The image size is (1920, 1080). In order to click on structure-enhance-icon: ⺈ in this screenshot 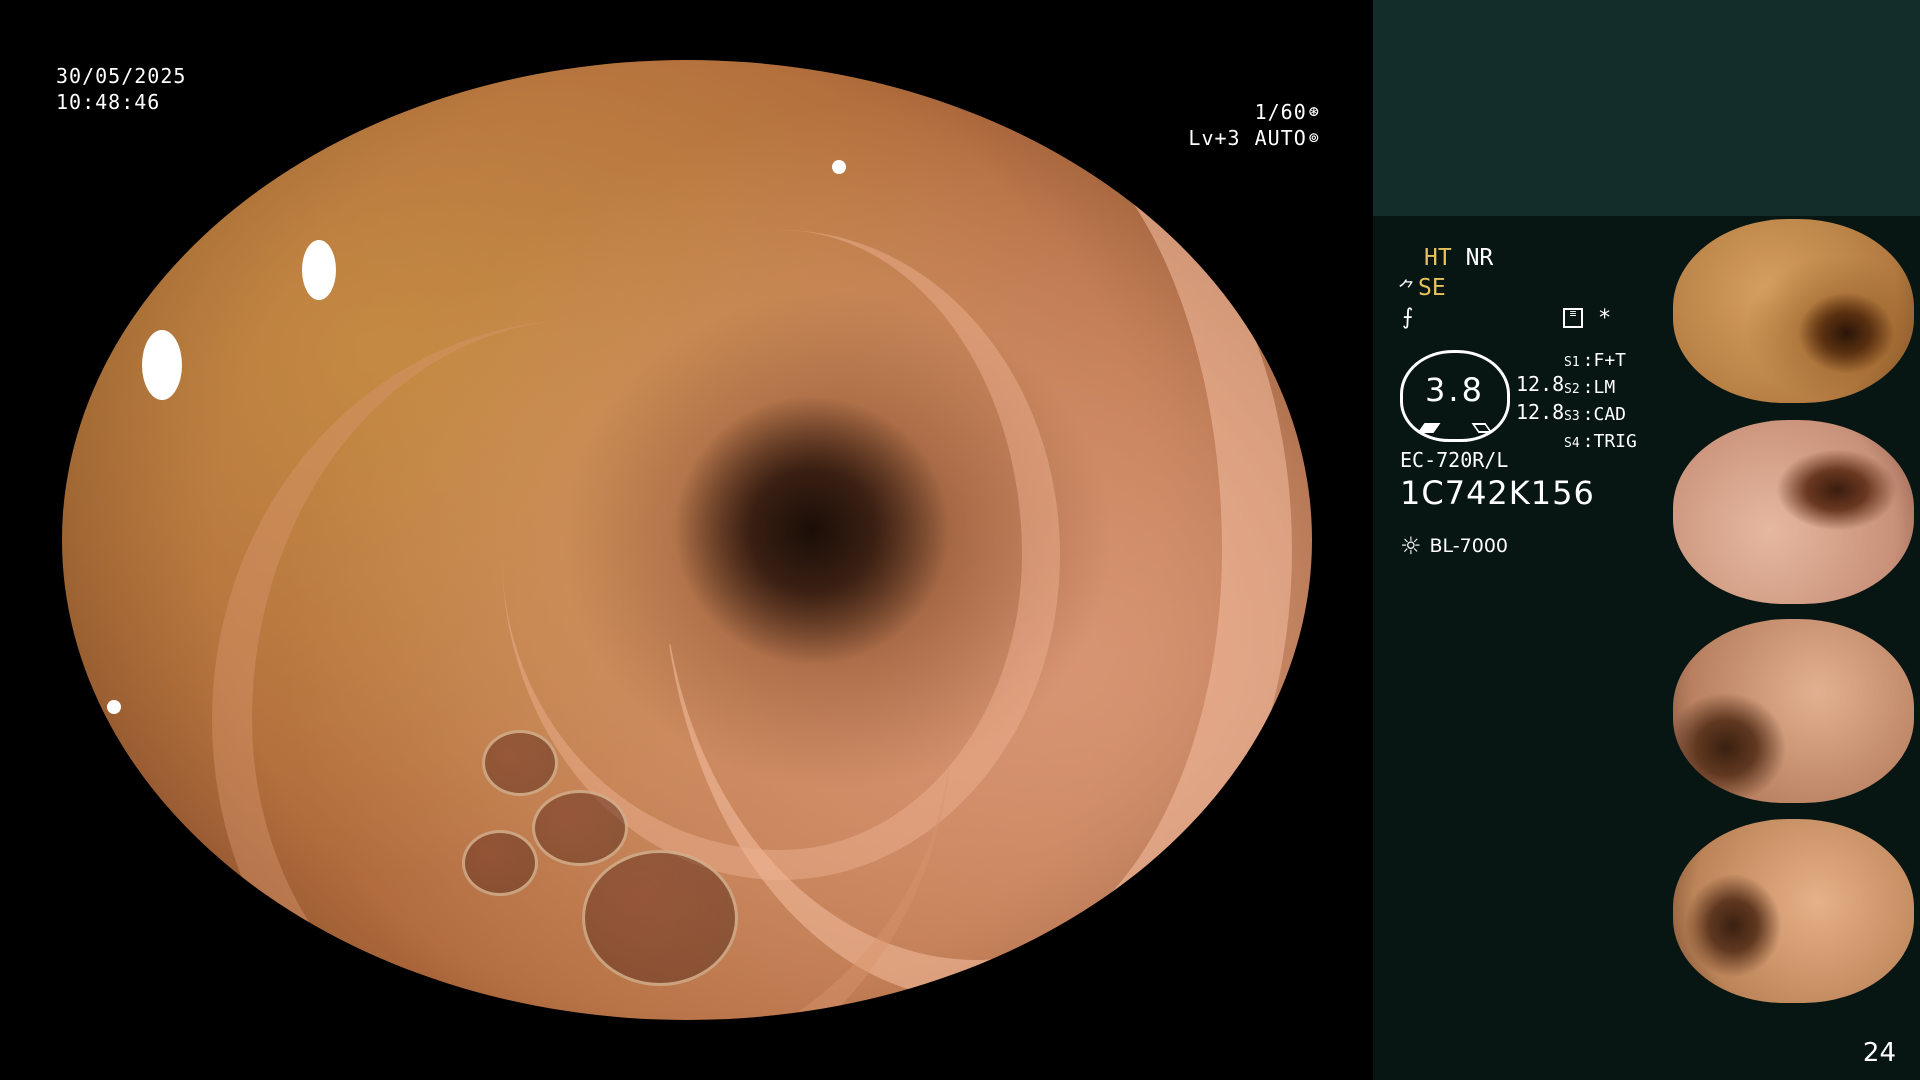, I will do `click(1407, 289)`.